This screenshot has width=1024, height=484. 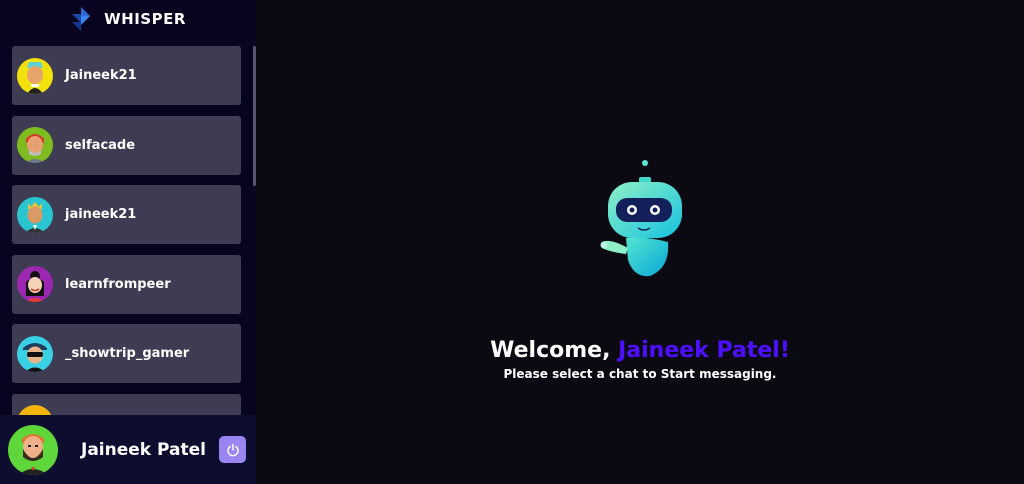 What do you see at coordinates (35, 353) in the screenshot?
I see `avatar-cyan-sunglasses` at bounding box center [35, 353].